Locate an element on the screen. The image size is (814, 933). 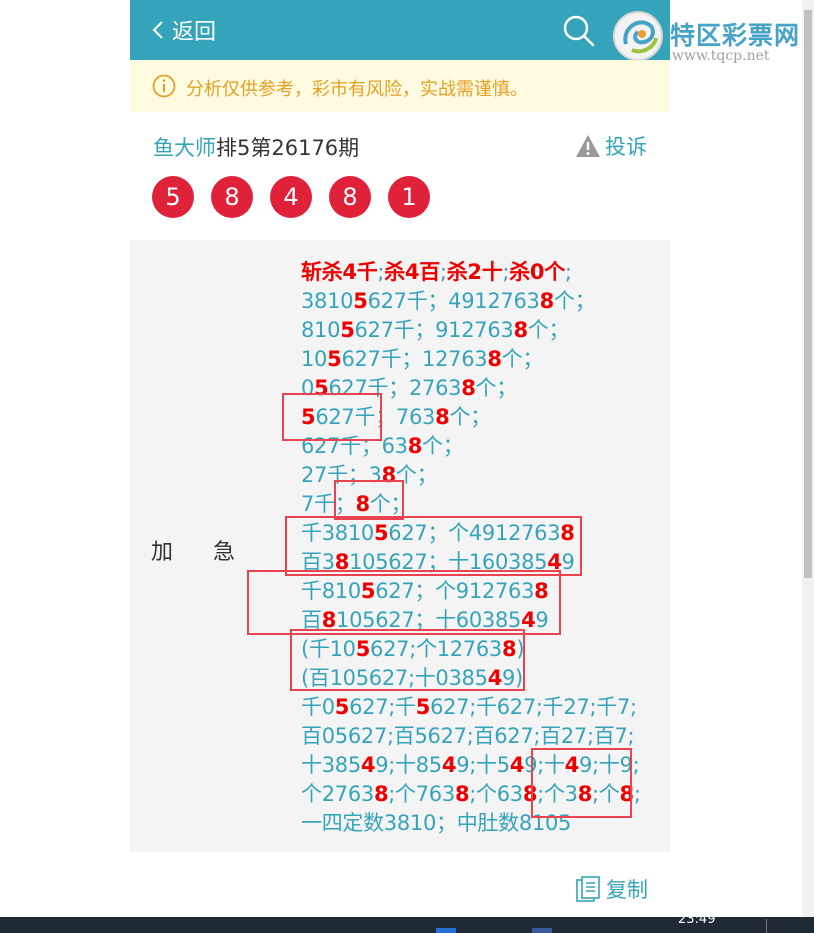
line-text: 9;十5 is located at coordinates (483, 765).